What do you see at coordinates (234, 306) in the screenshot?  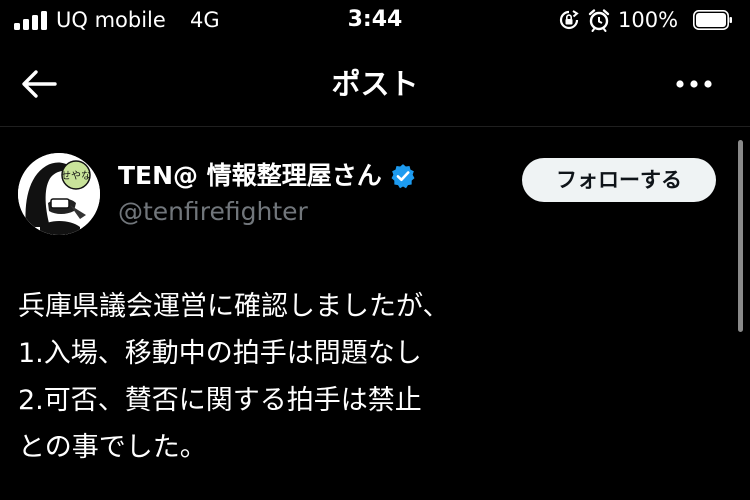 I see `post-text-line: 兵庫県議会運営に確認しましたが、` at bounding box center [234, 306].